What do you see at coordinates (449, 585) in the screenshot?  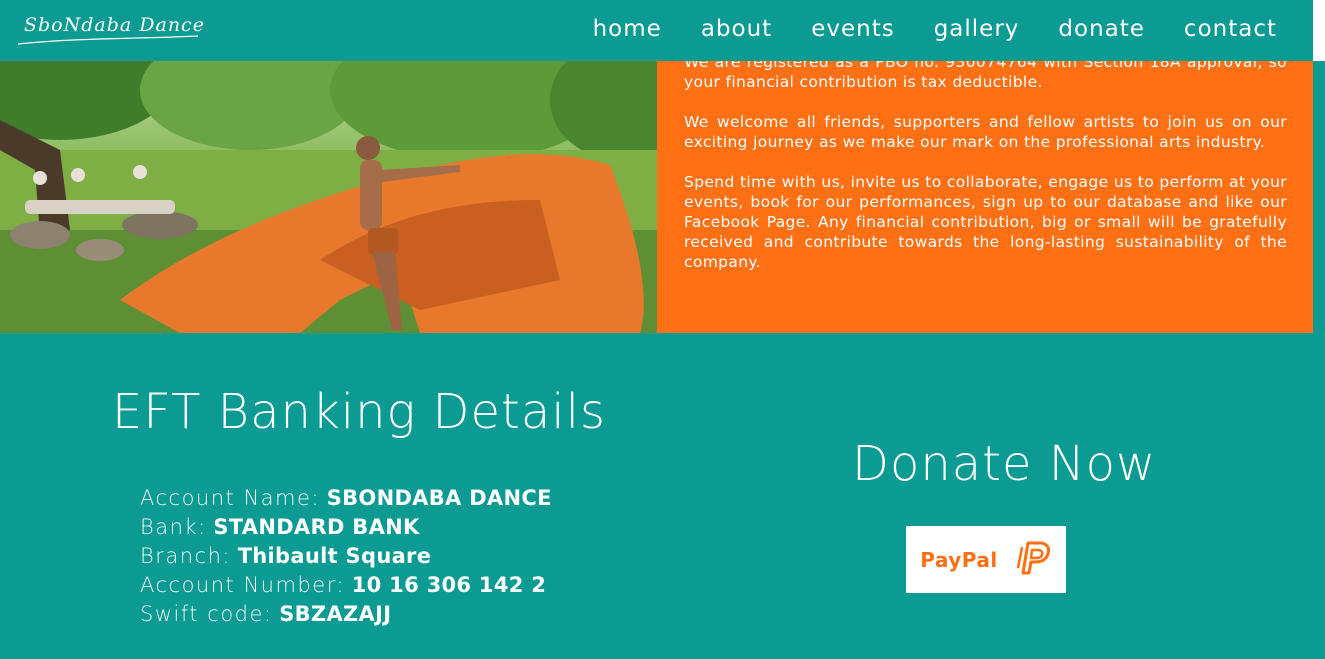 I see `detail-value: 10 16 306 142 2` at bounding box center [449, 585].